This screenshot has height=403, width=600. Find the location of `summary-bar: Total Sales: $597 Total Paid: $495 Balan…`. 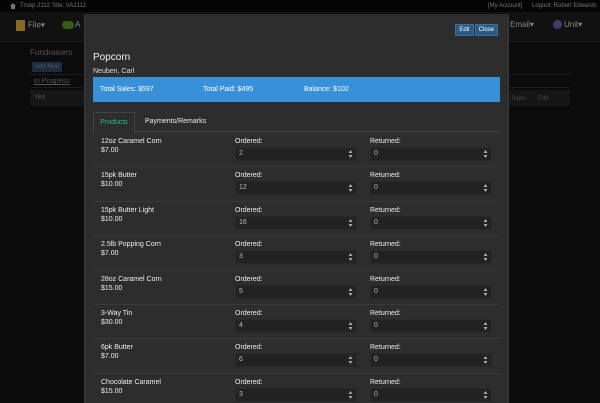

summary-bar: Total Sales: $597 Total Paid: $495 Balan… is located at coordinates (296, 89).